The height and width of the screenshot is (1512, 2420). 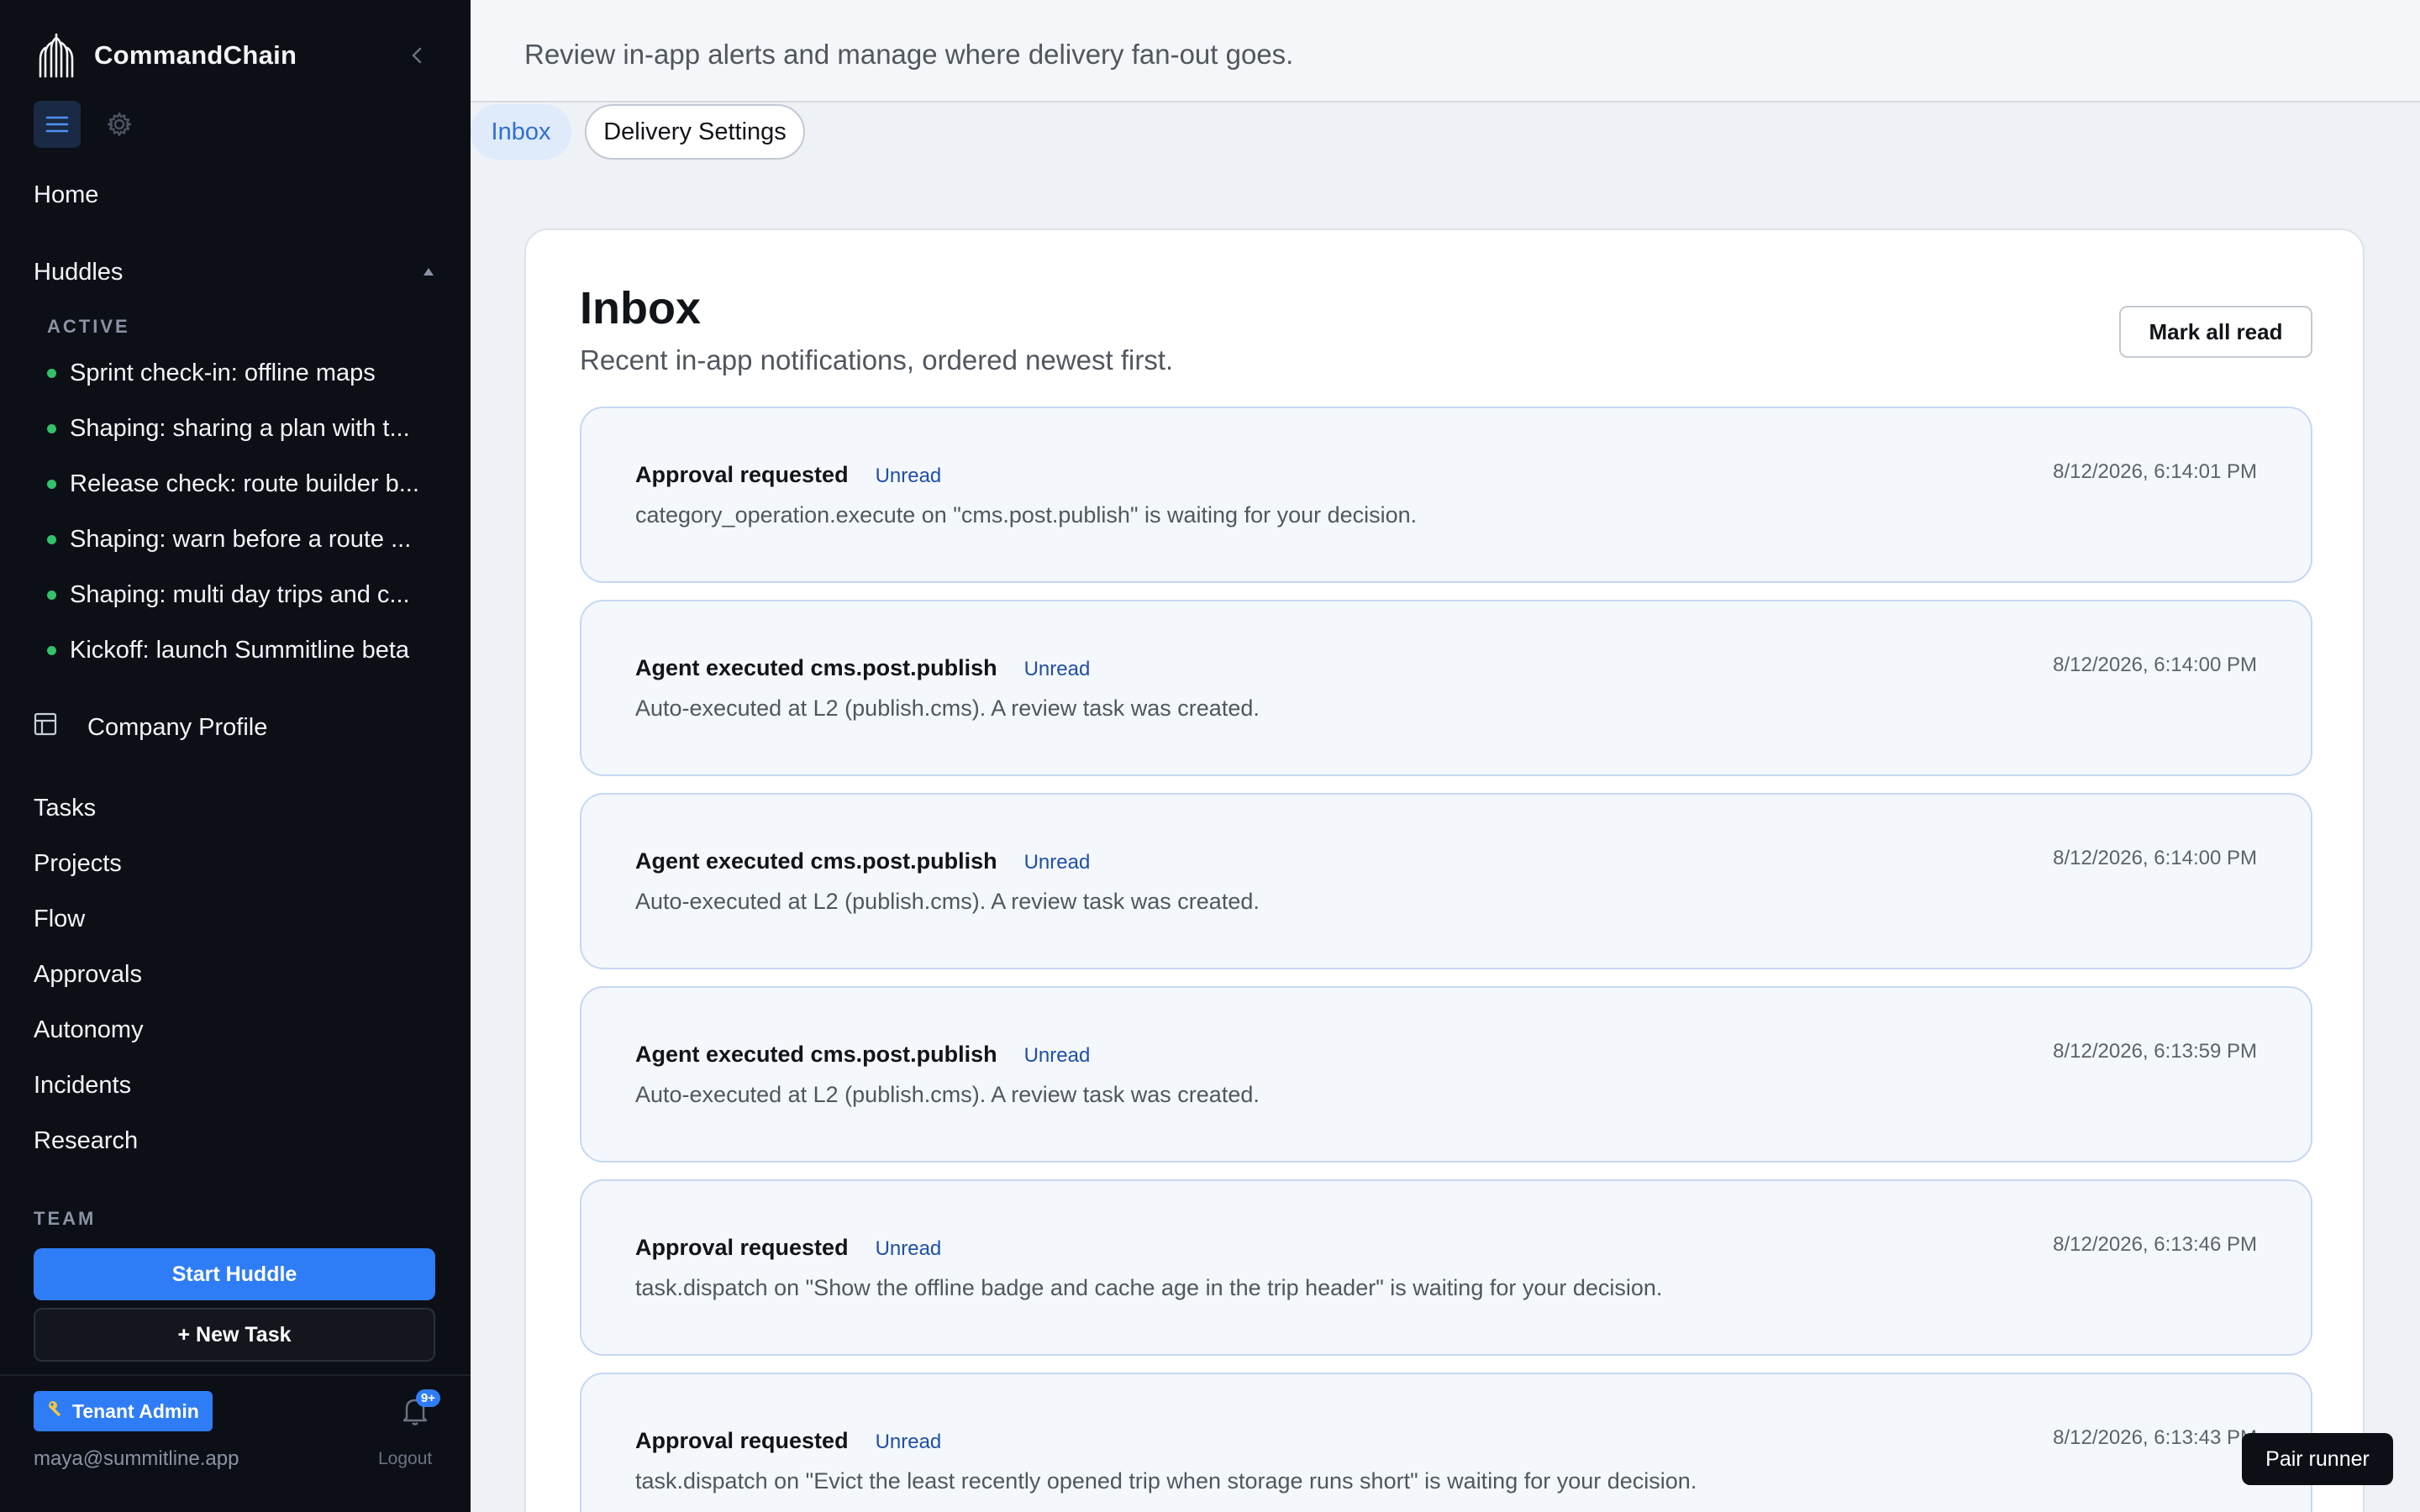 I want to click on huddles-header: Huddles, so click(x=234, y=272).